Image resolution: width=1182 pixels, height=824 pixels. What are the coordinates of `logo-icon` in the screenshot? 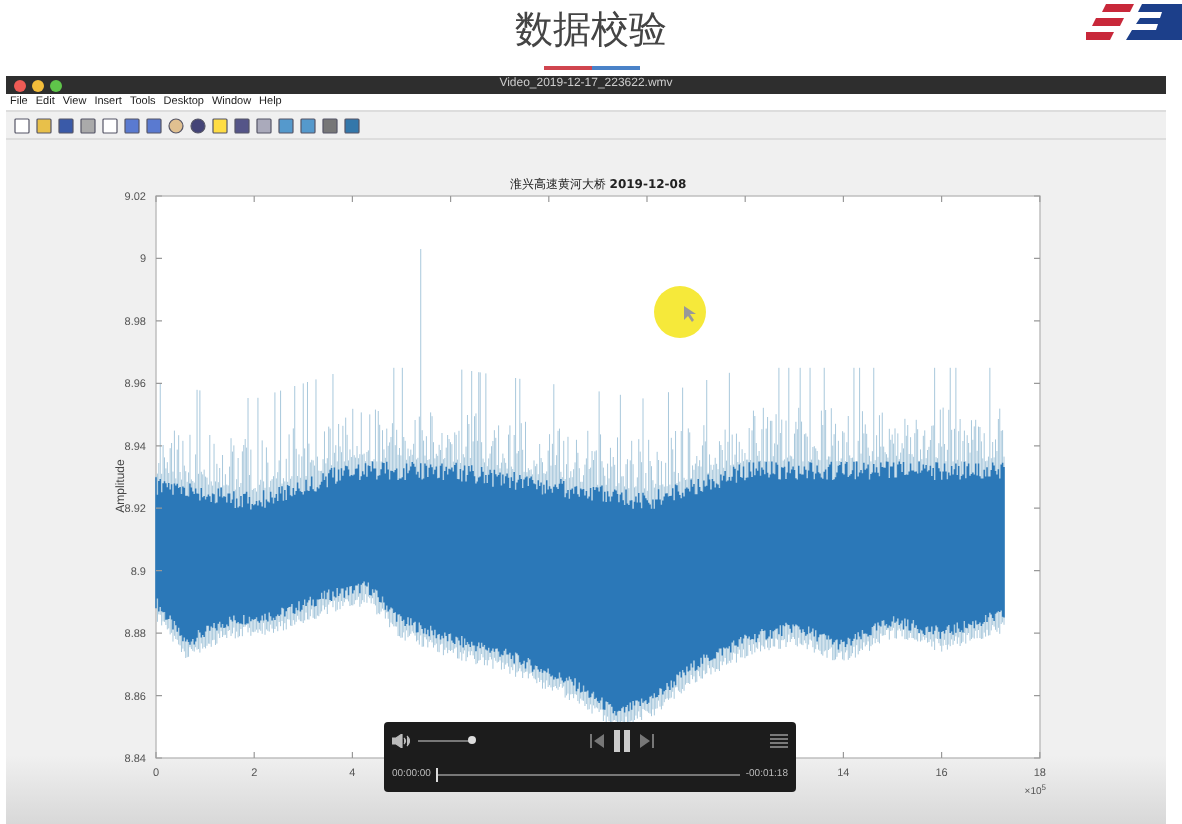 It's located at (1134, 22).